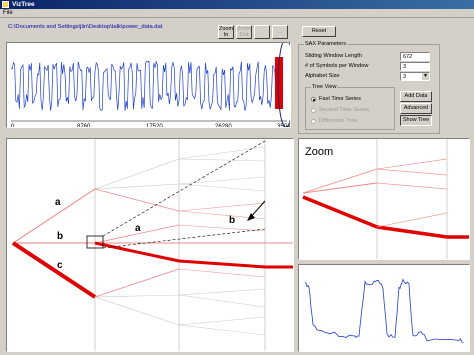 Image resolution: width=474 pixels, height=355 pixels. I want to click on zoom-out-label: Zoom Out, so click(244, 31).